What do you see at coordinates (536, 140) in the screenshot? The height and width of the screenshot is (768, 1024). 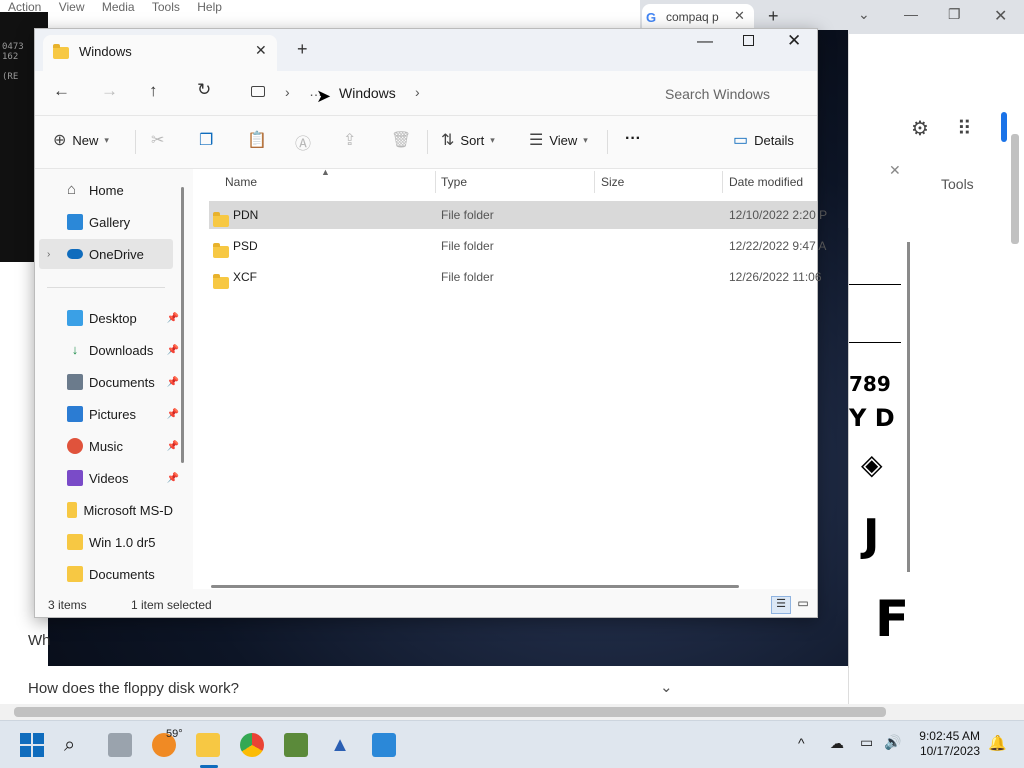 I see `view-icon: ☰` at bounding box center [536, 140].